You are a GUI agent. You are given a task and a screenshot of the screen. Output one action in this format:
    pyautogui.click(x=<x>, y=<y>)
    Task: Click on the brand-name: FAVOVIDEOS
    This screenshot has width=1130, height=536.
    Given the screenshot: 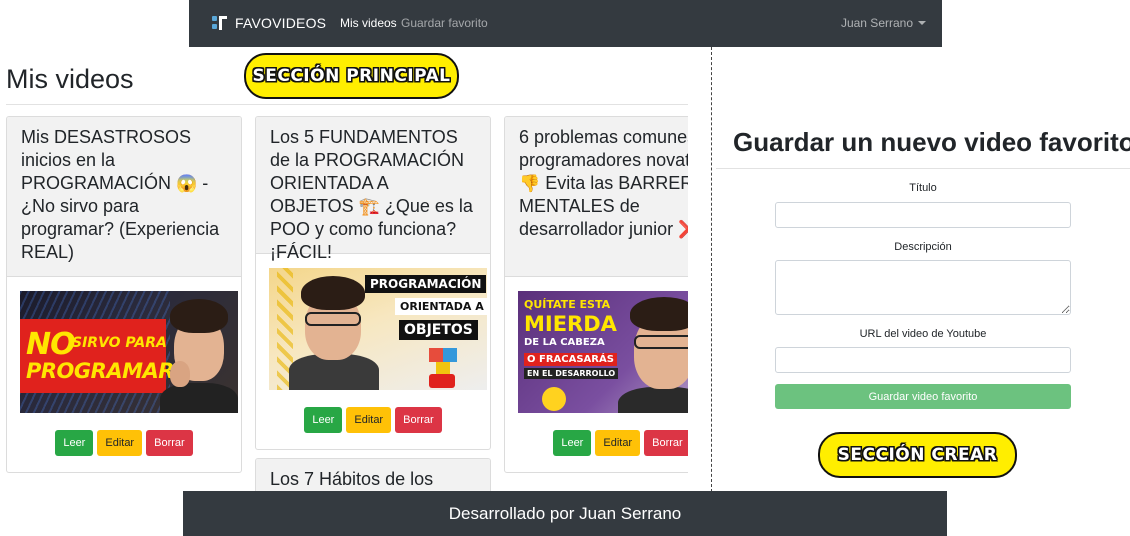 What is the action you would take?
    pyautogui.click(x=280, y=23)
    